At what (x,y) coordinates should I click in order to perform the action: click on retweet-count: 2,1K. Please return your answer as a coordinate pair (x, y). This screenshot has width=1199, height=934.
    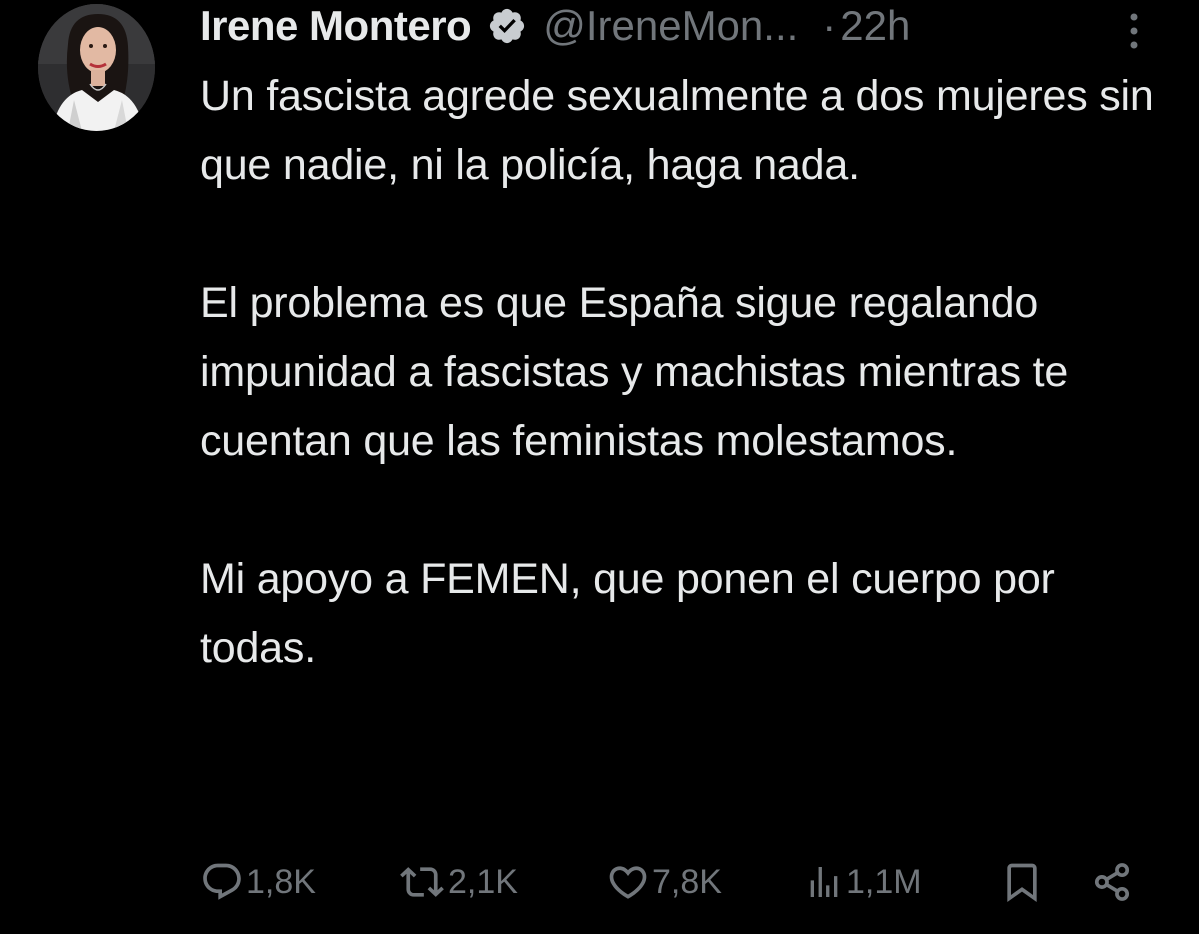
    Looking at the image, I should click on (483, 881).